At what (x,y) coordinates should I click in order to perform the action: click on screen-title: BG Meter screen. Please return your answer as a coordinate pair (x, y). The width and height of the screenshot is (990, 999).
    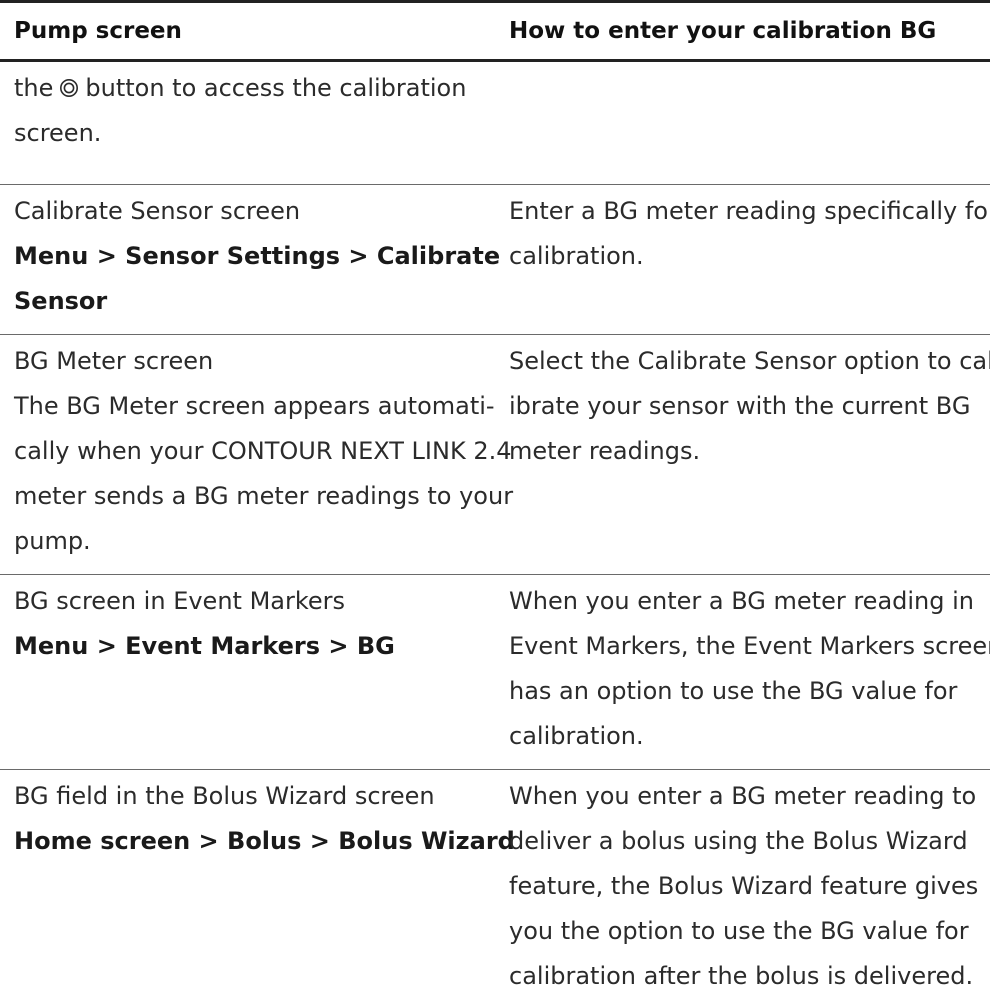
    Looking at the image, I should click on (114, 361).